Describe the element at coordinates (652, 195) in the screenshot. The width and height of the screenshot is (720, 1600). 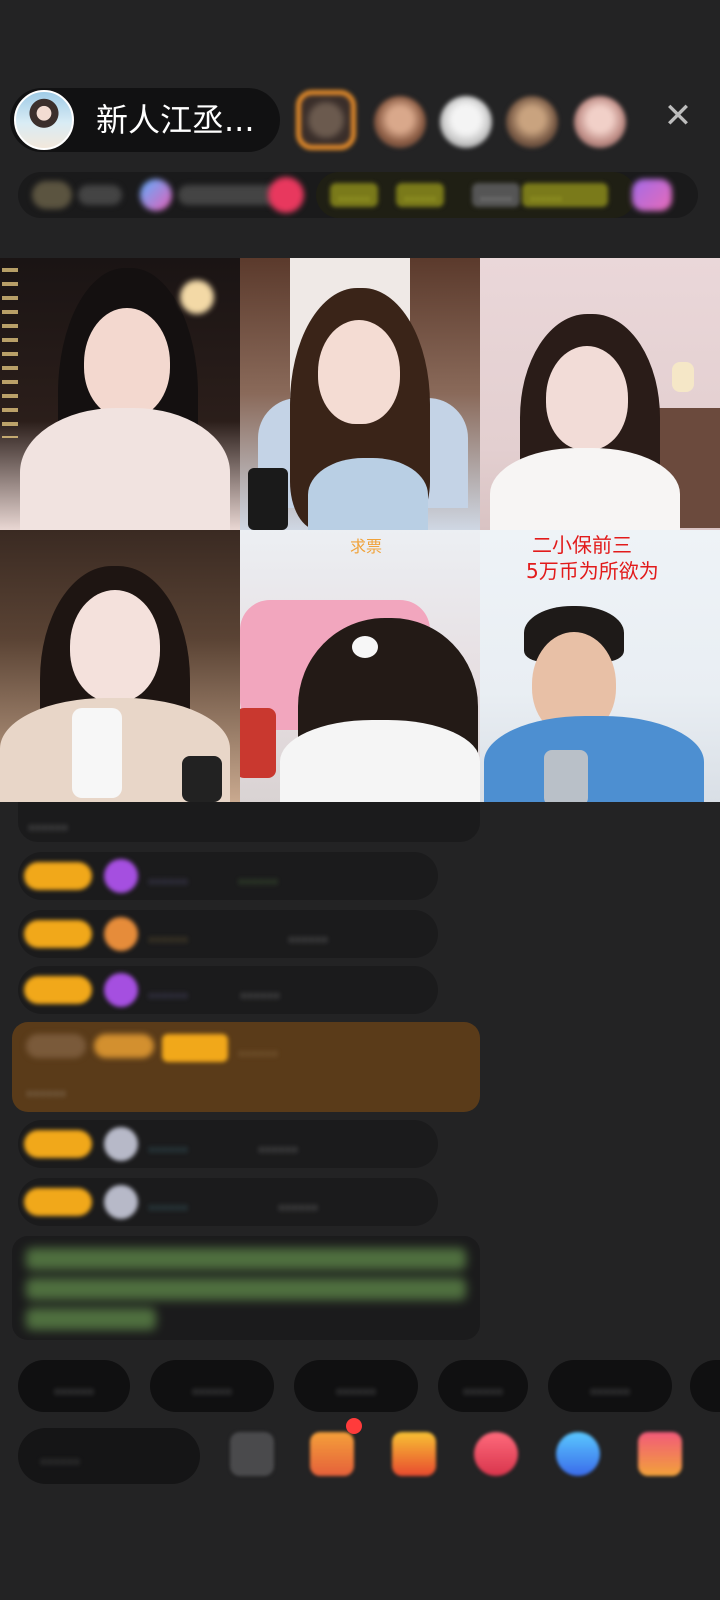
I see `badge-icon` at that location.